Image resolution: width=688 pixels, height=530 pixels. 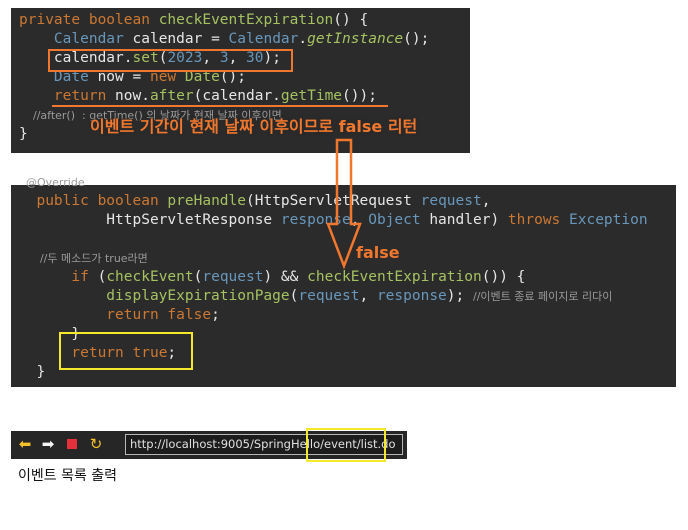 What do you see at coordinates (542, 296) in the screenshot?
I see `code-token: //이벤트 종료 페이지로 리다이` at bounding box center [542, 296].